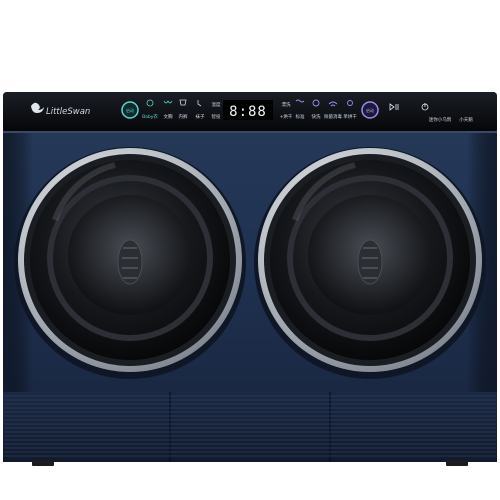 This screenshot has height=500, width=500. What do you see at coordinates (183, 116) in the screenshot?
I see `program-underwear-label: 内裤` at bounding box center [183, 116].